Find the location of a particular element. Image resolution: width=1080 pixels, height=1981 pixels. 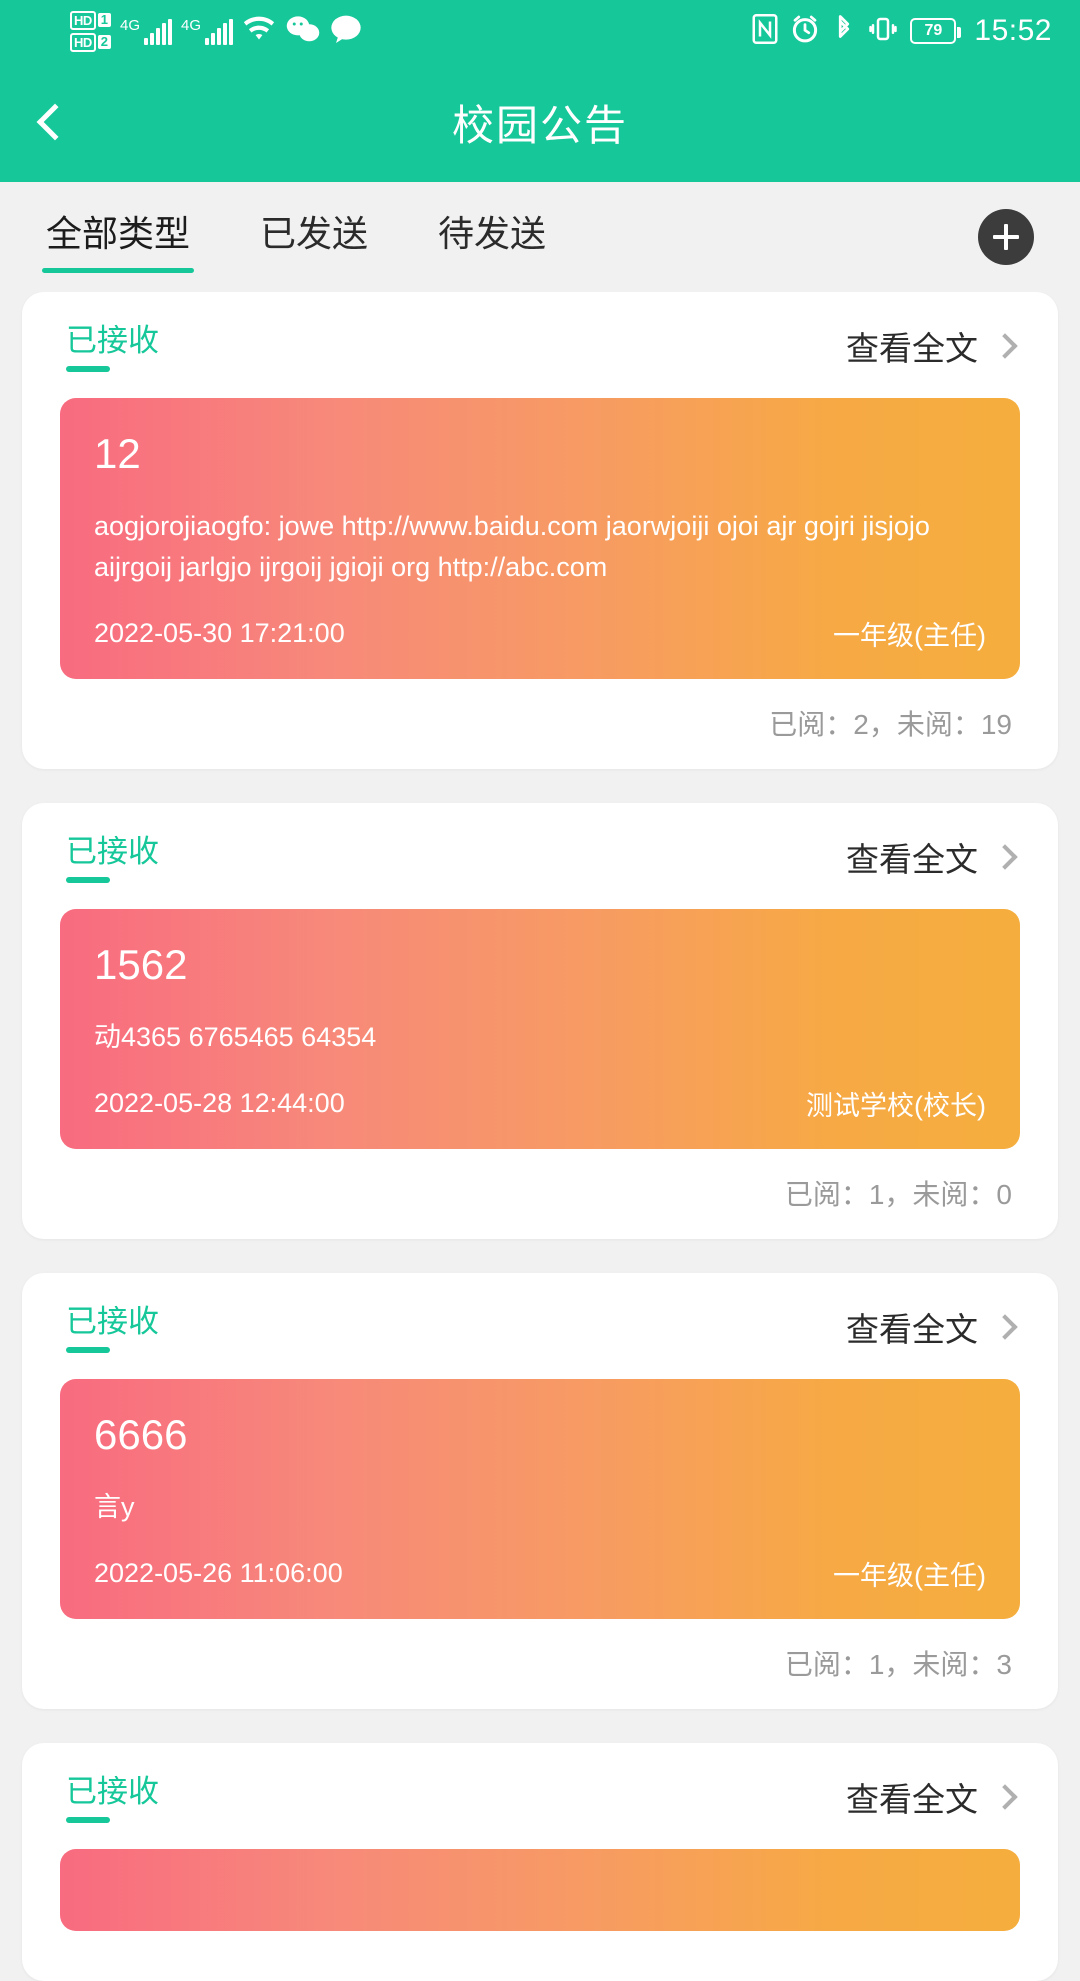

read-status-text: 已阅：2，未阅：19 is located at coordinates (890, 724).